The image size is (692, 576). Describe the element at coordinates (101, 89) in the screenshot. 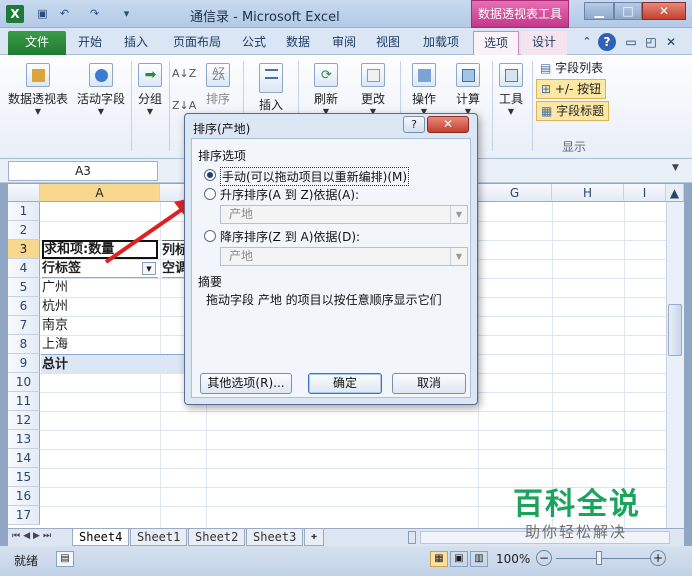

I see `active-field-button: 活动字段 ▼` at that location.